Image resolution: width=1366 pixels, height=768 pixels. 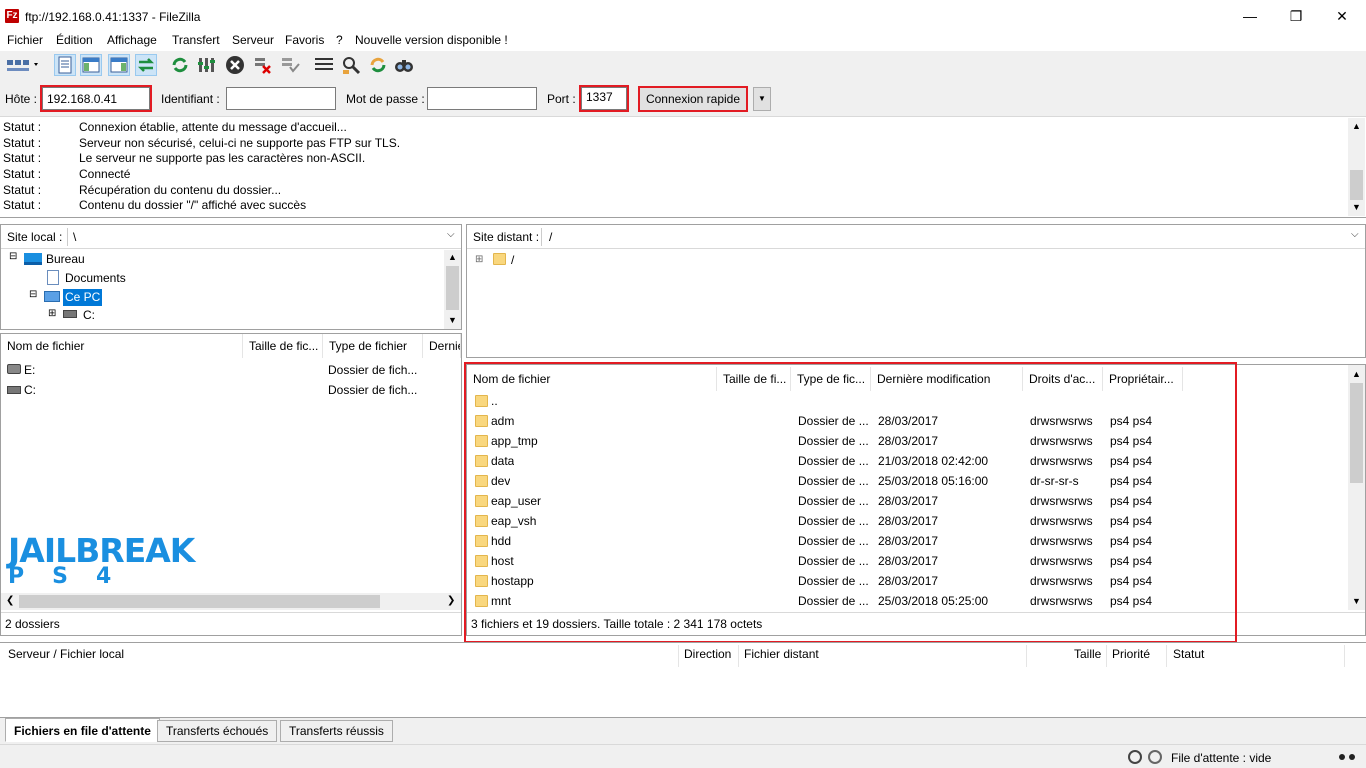 What do you see at coordinates (95, 278) in the screenshot?
I see `tree-item-documents: Documents` at bounding box center [95, 278].